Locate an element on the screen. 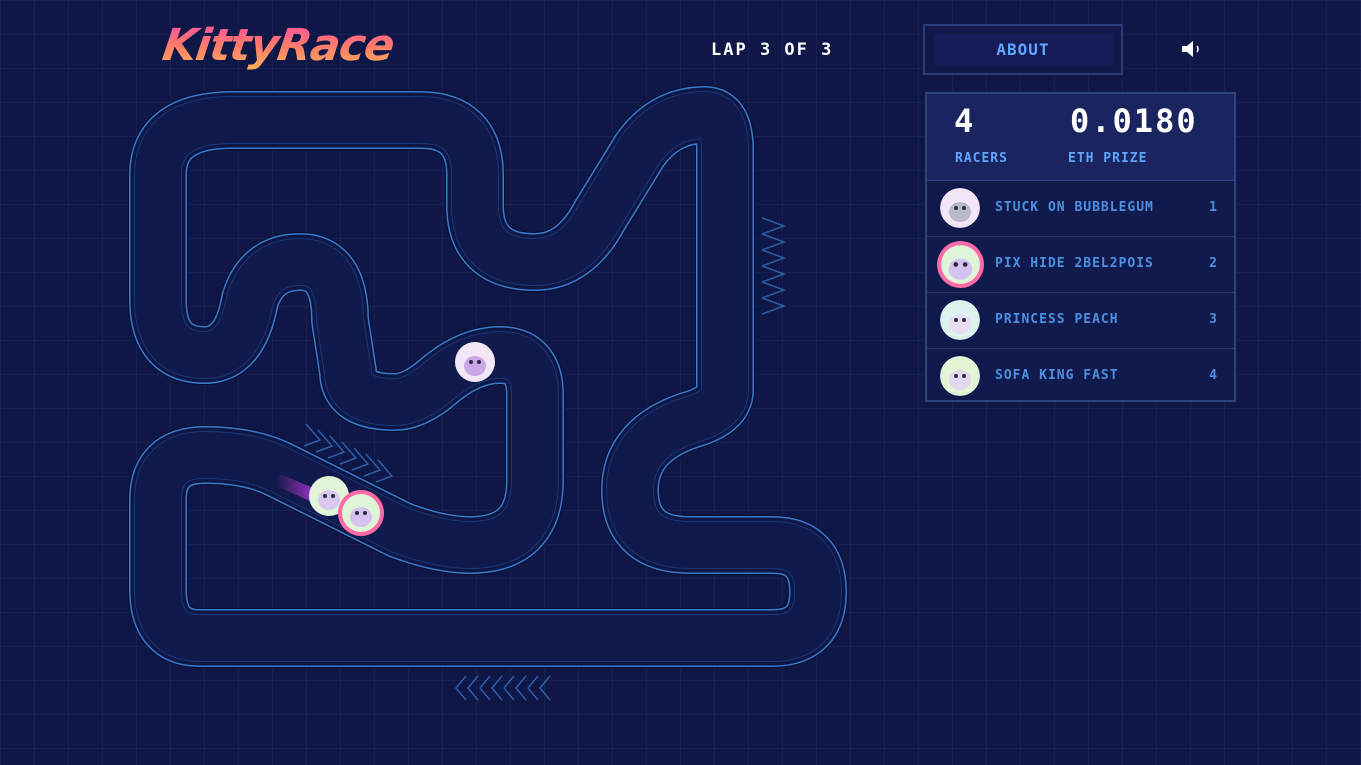 The height and width of the screenshot is (765, 1361). race-stats: 4 RACERS 0.0180 ETH PRIZE is located at coordinates (1080, 137).